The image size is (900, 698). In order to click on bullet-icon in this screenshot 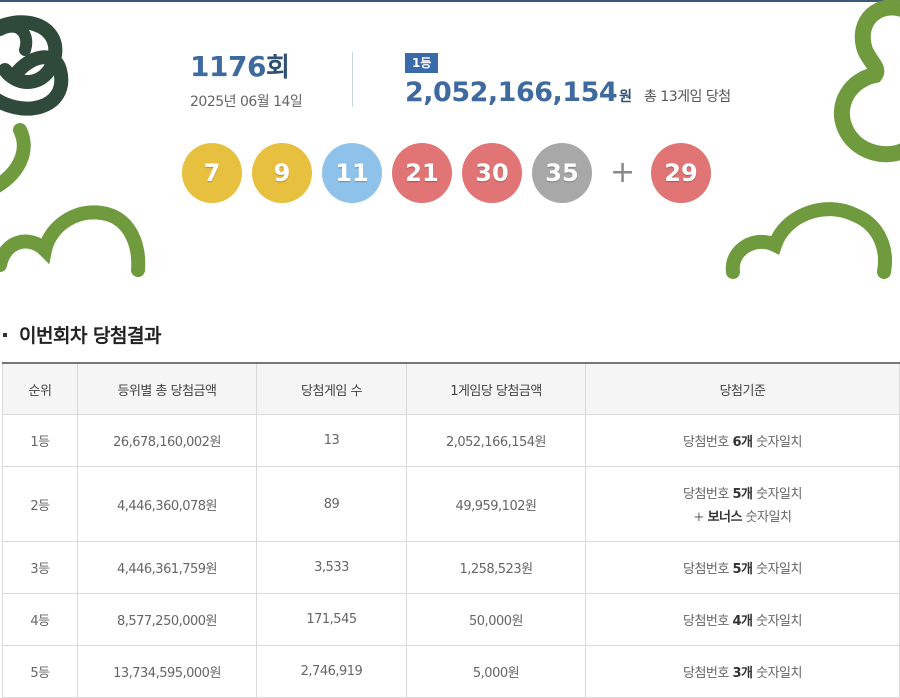, I will do `click(5, 334)`.